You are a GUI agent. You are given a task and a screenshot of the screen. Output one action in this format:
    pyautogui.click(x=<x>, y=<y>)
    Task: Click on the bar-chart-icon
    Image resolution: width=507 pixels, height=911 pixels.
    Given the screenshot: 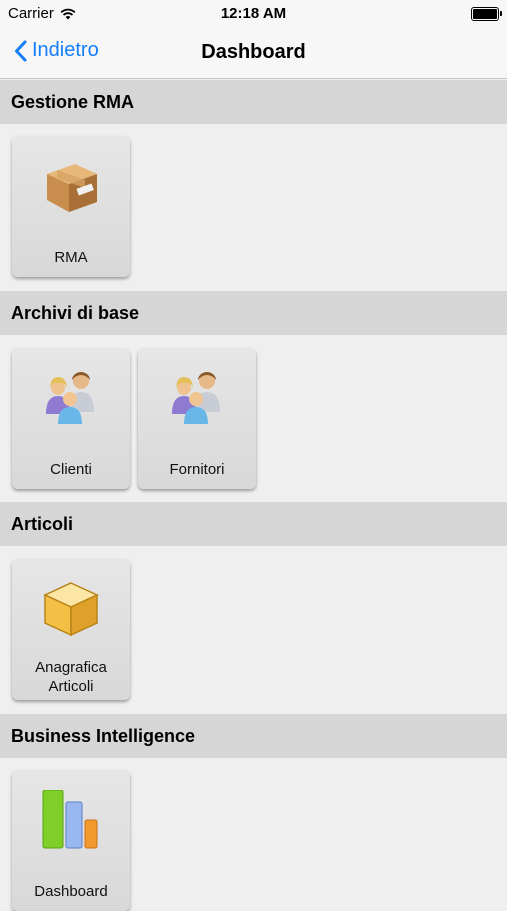 What is the action you would take?
    pyautogui.click(x=70, y=819)
    